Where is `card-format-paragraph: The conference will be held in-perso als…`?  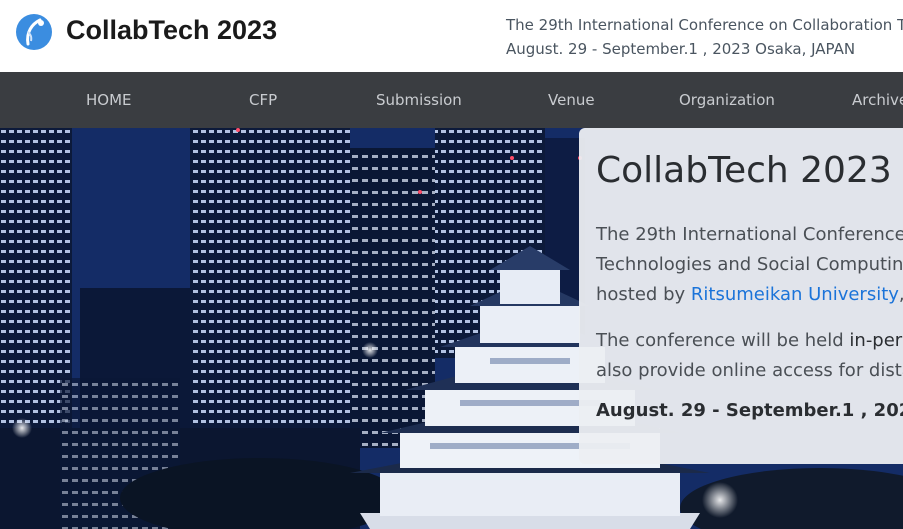
card-format-paragraph: The conference will be held in-perso als… is located at coordinates (749, 356).